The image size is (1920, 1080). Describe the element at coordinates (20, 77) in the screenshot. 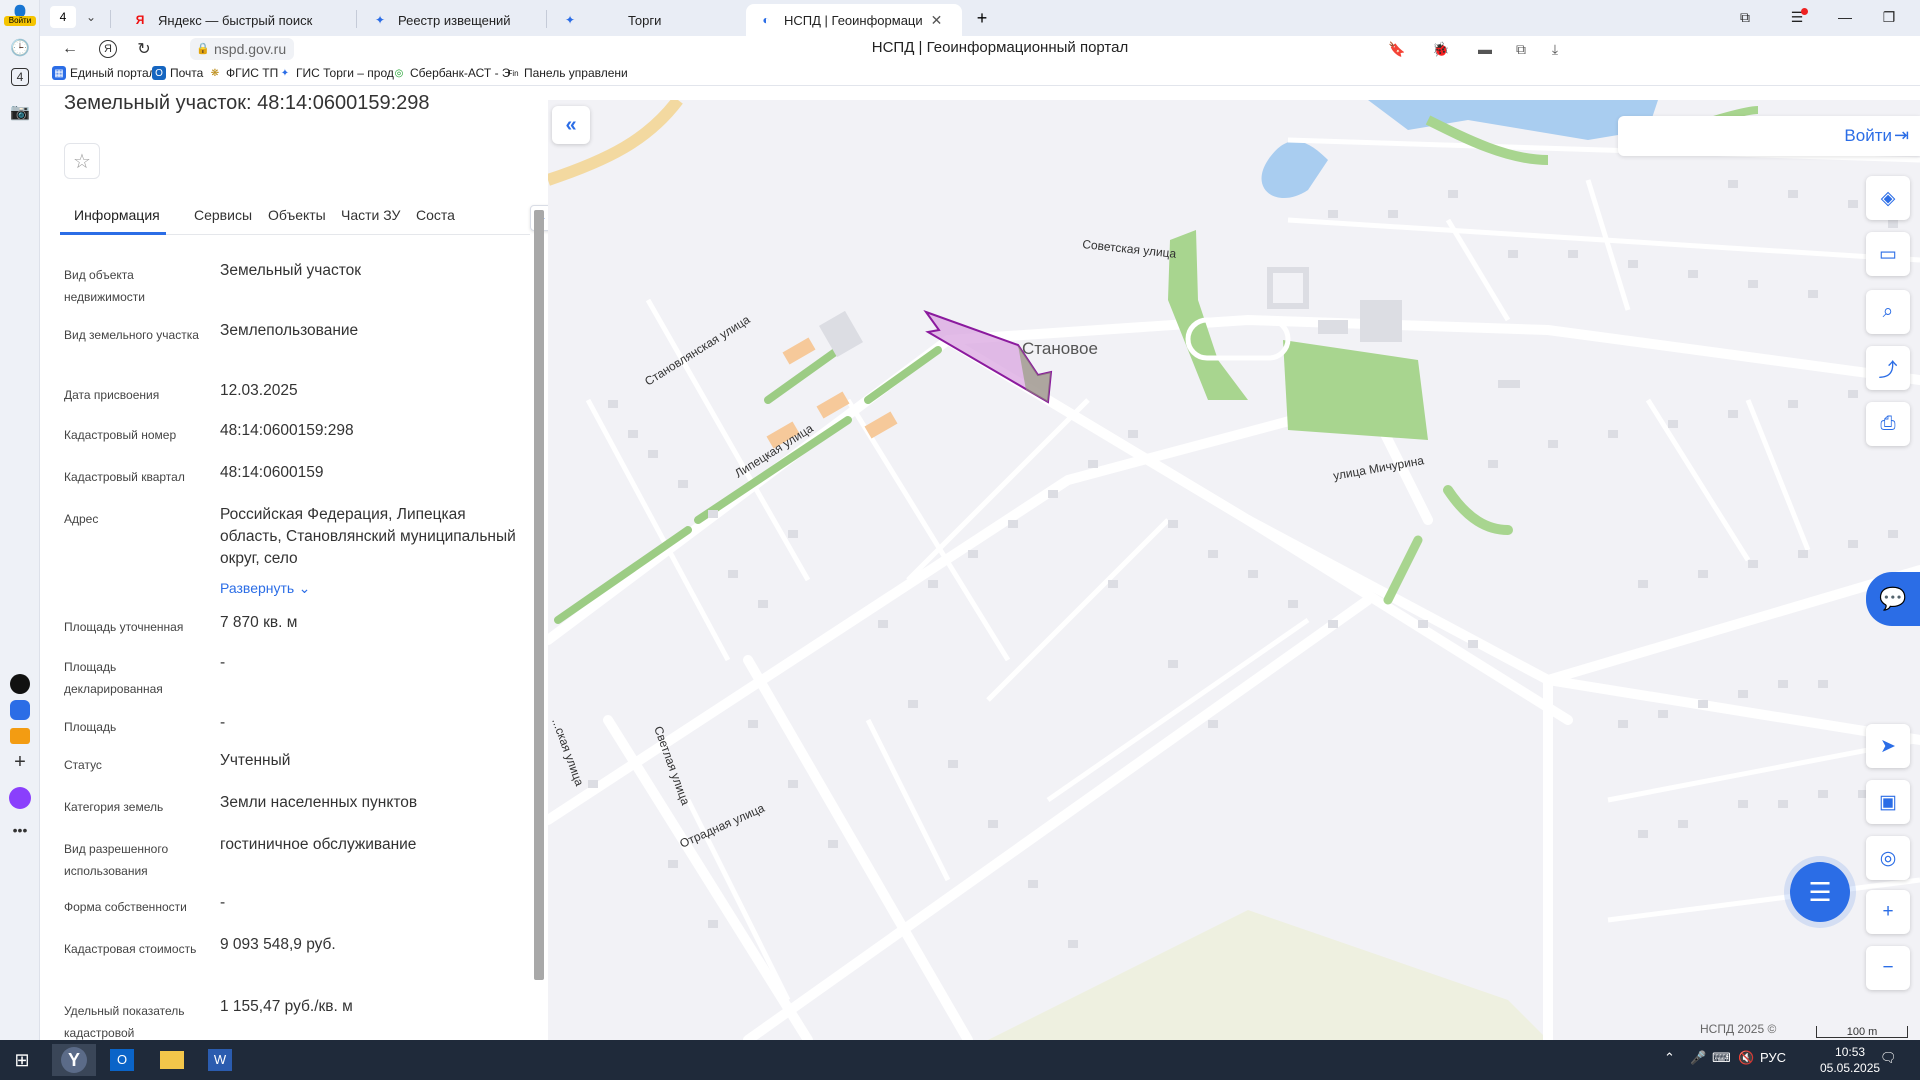

I see `tabs-badge-icon: 4` at that location.